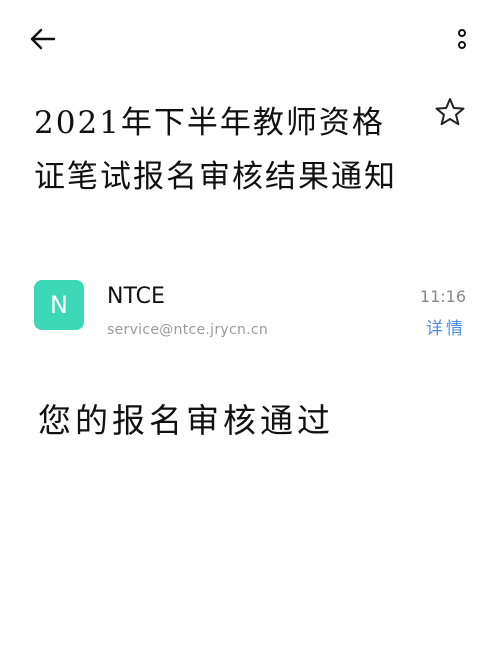 This screenshot has width=500, height=666. What do you see at coordinates (462, 40) in the screenshot?
I see `more-options-icon` at bounding box center [462, 40].